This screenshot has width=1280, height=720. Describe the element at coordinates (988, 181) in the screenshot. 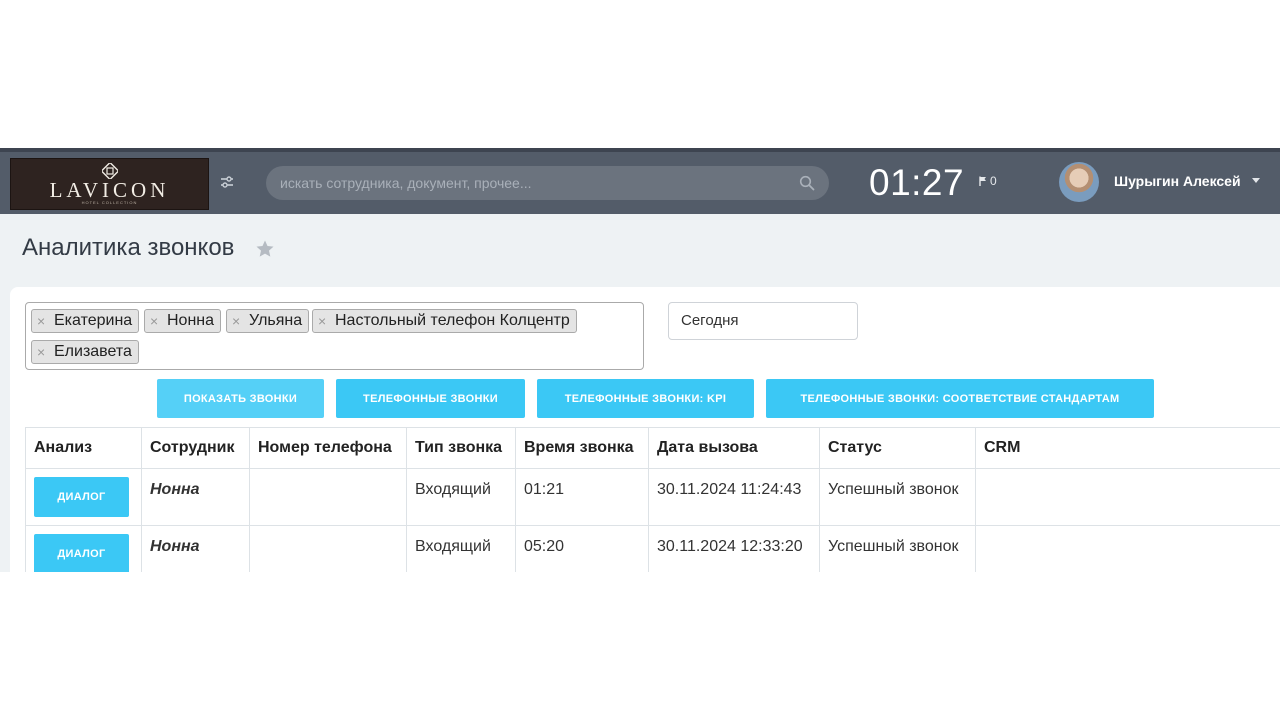

I see `flag-counter: 0` at that location.